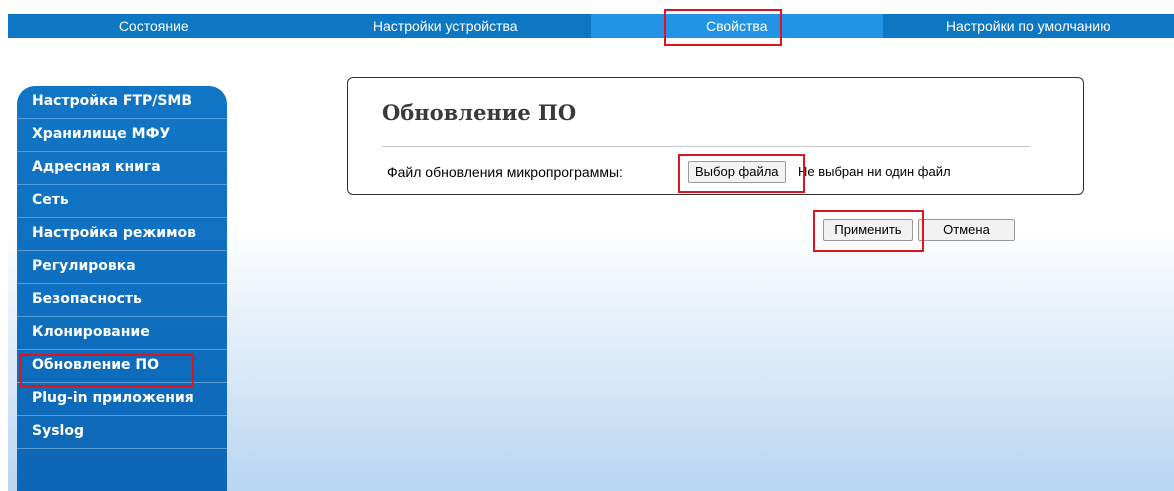 Image resolution: width=1174 pixels, height=491 pixels. Describe the element at coordinates (966, 230) in the screenshot. I see `cancel-button: Отмена` at that location.